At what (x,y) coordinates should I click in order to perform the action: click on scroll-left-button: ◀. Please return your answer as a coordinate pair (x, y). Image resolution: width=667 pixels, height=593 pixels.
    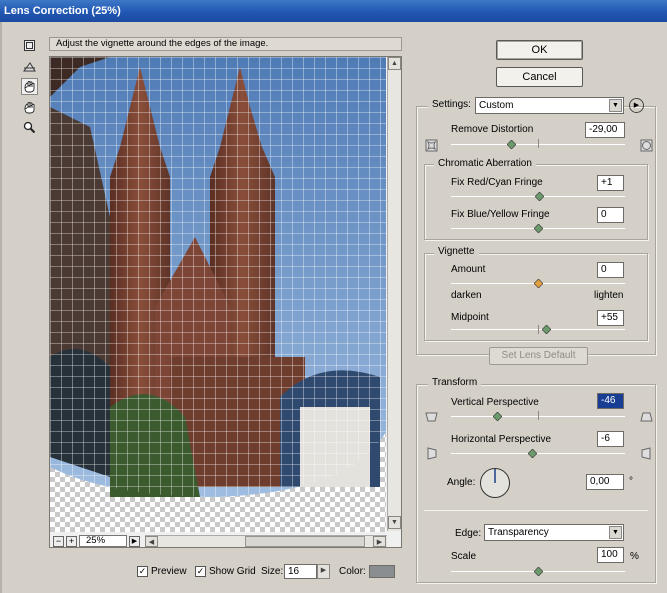
    Looking at the image, I should click on (151, 541).